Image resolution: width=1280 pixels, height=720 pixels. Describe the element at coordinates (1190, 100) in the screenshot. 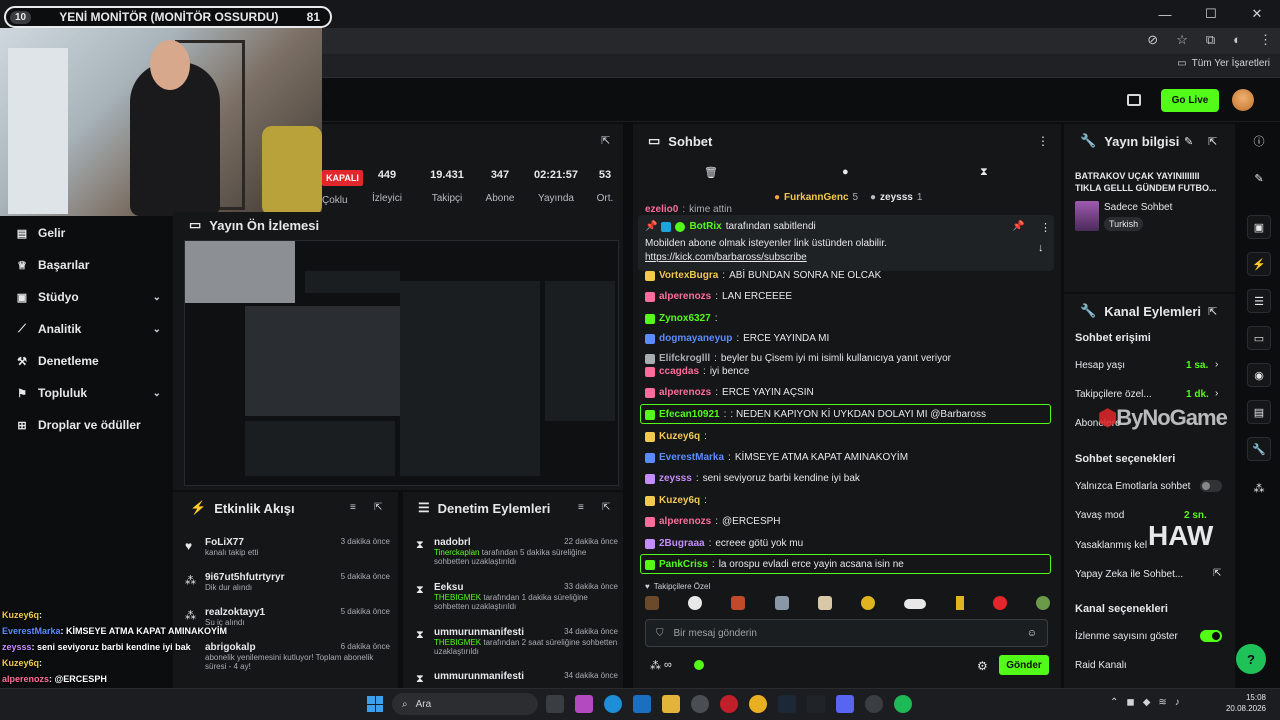

I see `go-live-button: Go Live` at that location.